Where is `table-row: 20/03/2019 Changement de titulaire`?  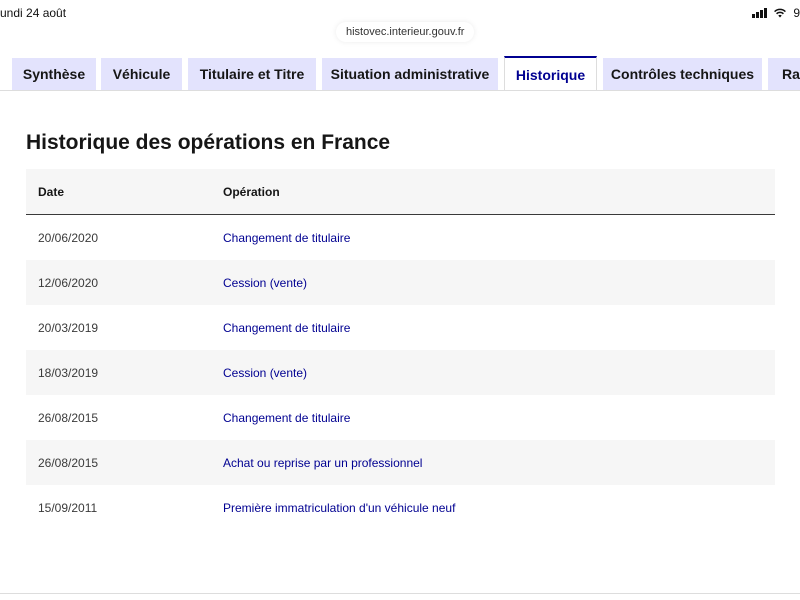 table-row: 20/03/2019 Changement de titulaire is located at coordinates (400, 327).